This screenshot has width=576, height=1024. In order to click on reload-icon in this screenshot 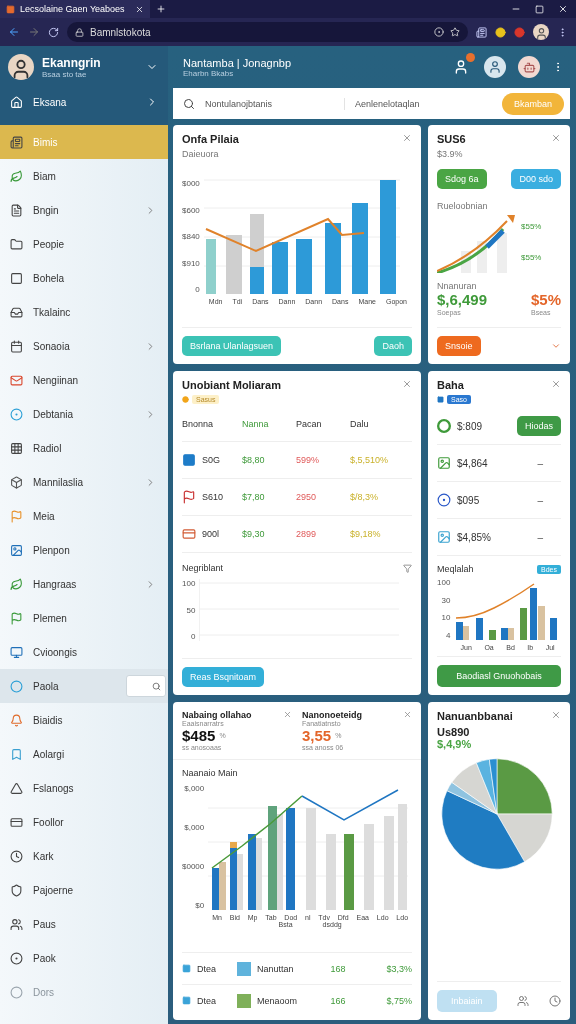, I will do `click(53, 32)`.